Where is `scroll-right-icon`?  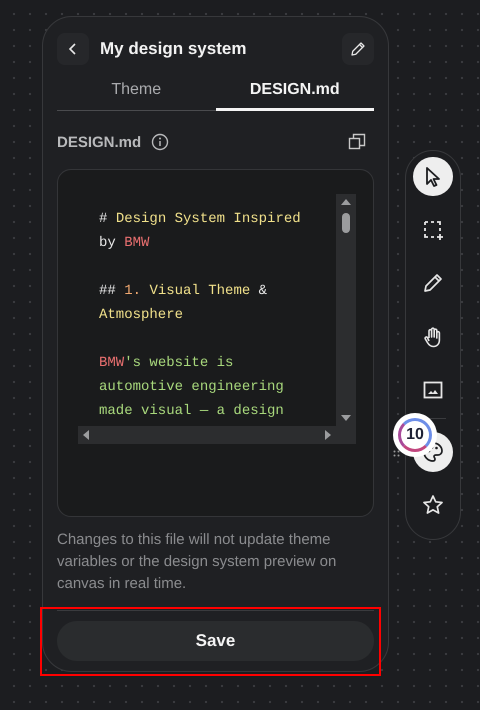 scroll-right-icon is located at coordinates (328, 435).